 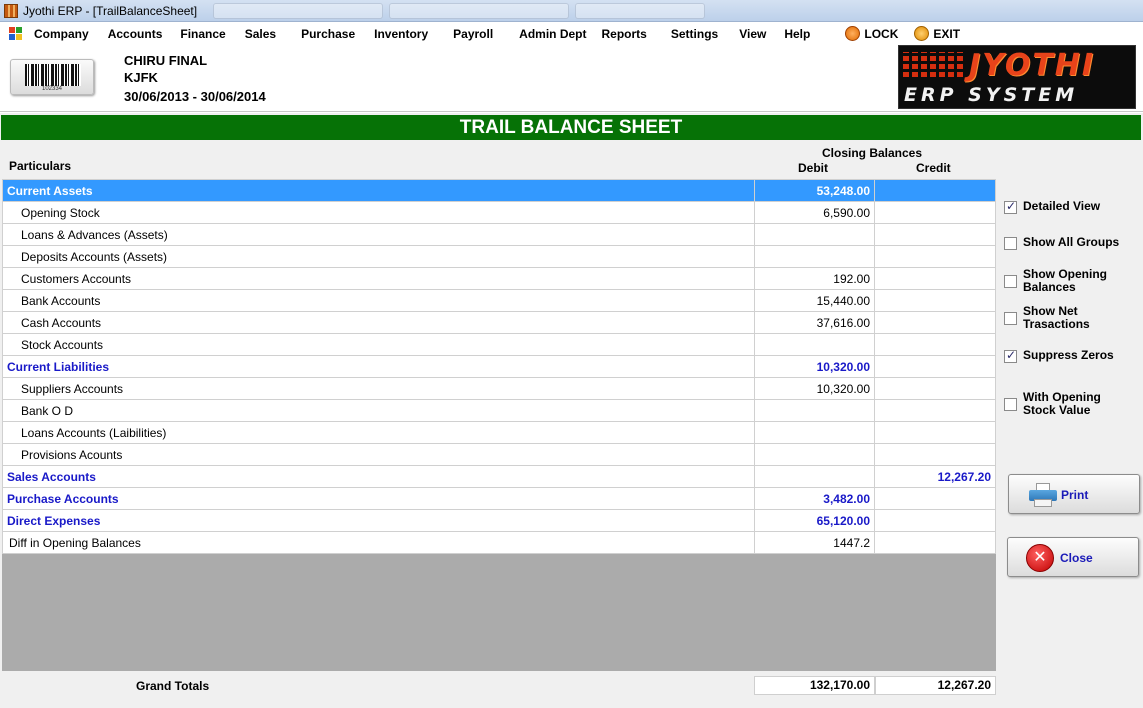 What do you see at coordinates (378, 256) in the screenshot?
I see `row-label: Deposits Accounts (Assets)` at bounding box center [378, 256].